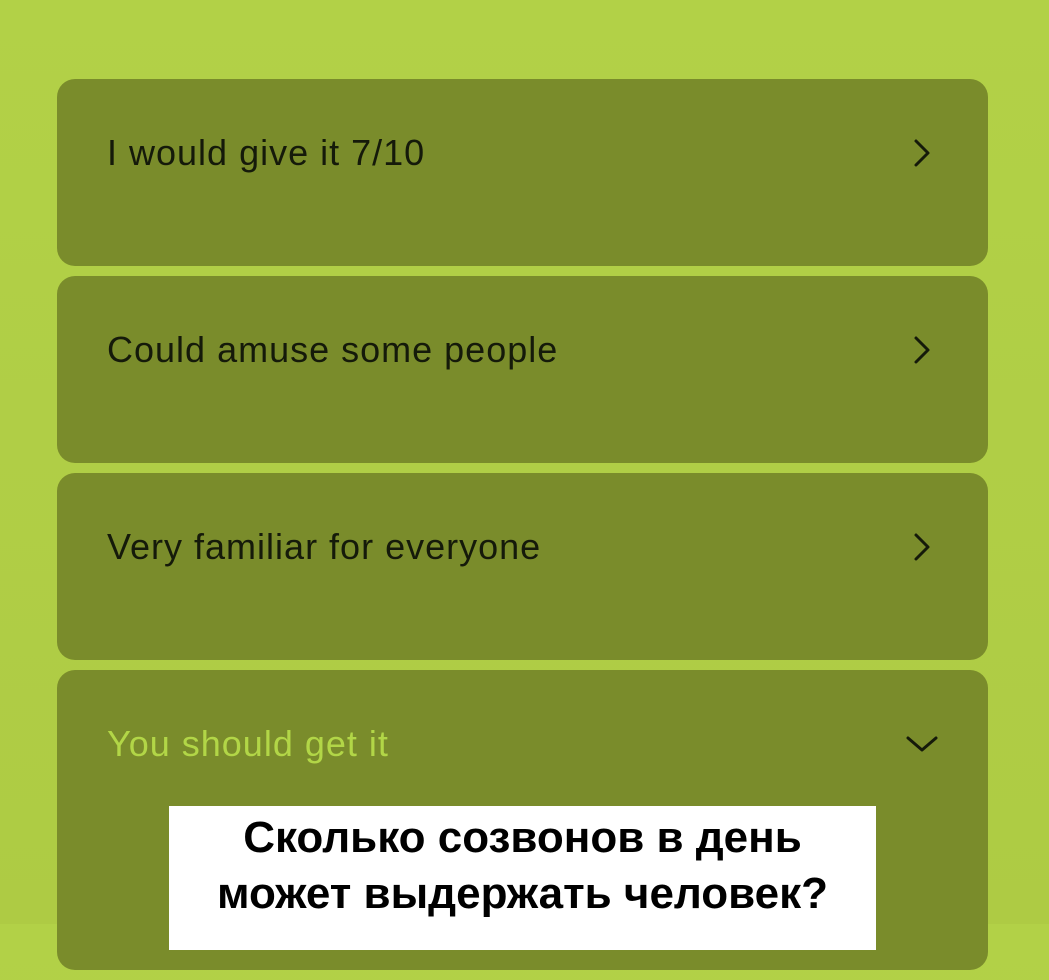 This screenshot has height=980, width=1049. Describe the element at coordinates (333, 349) in the screenshot. I see `accordion-item-label: Could amuse some people` at that location.